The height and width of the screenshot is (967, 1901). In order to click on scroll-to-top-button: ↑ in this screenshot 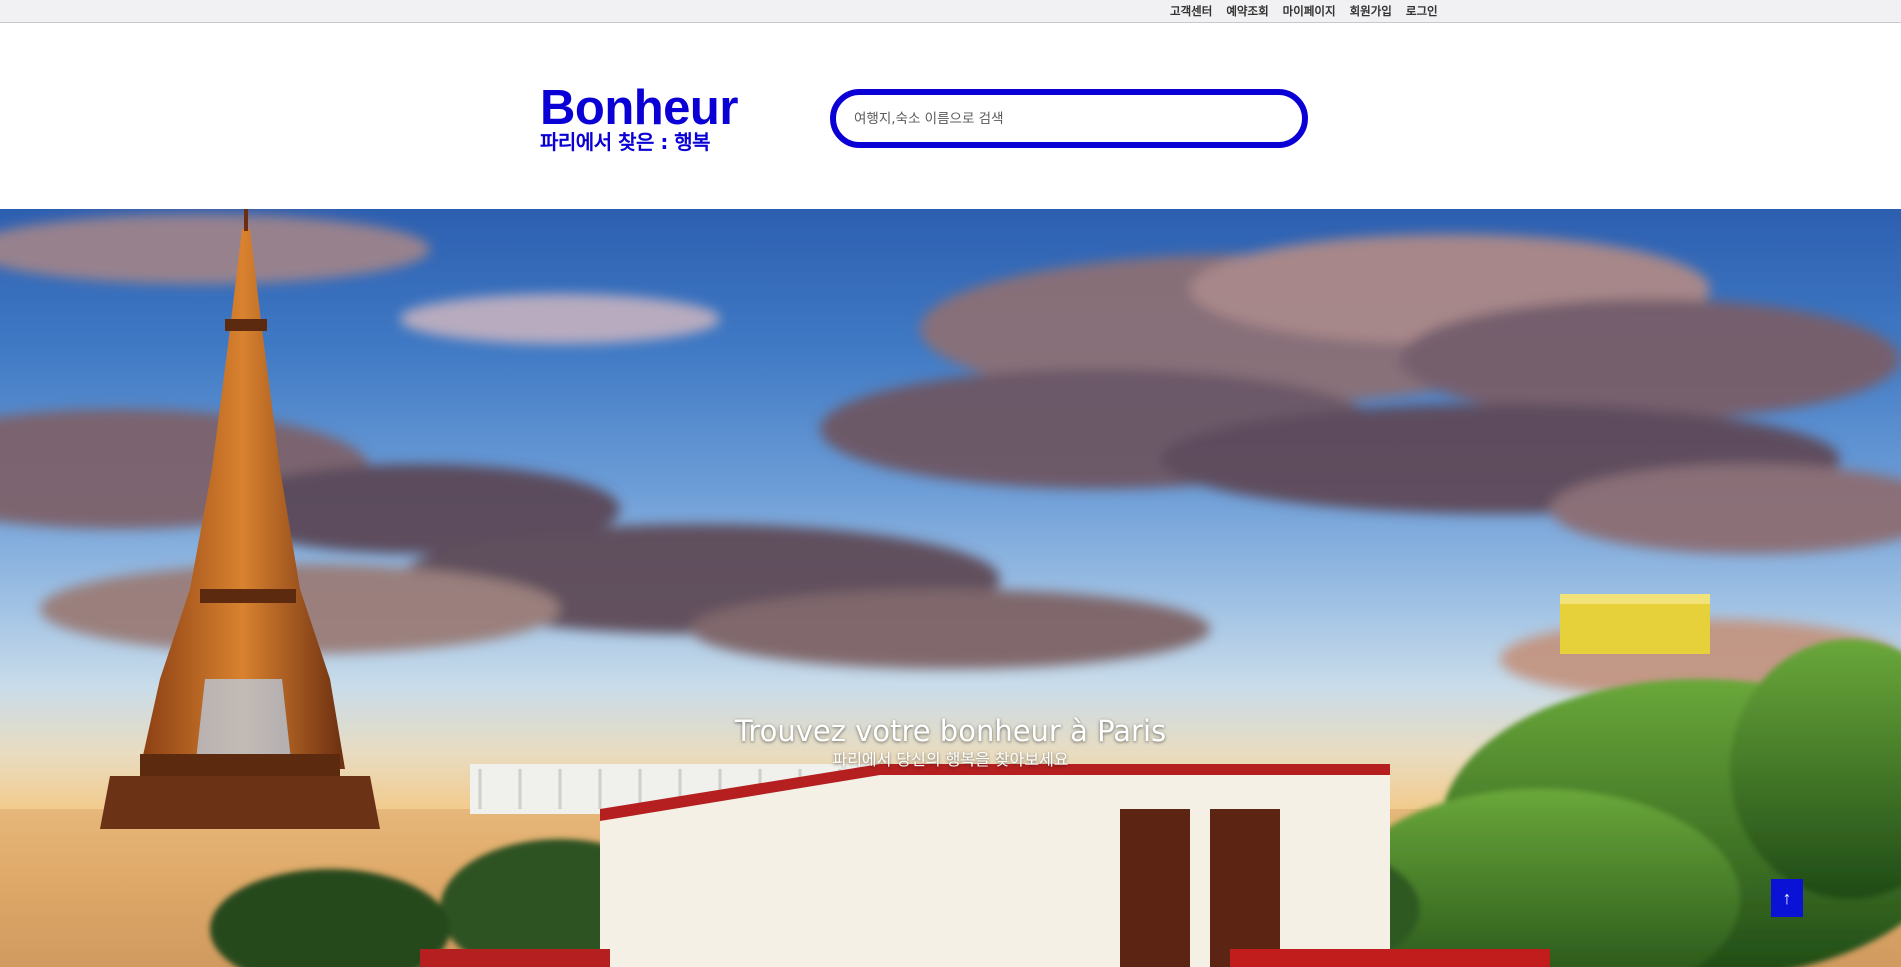, I will do `click(1787, 898)`.